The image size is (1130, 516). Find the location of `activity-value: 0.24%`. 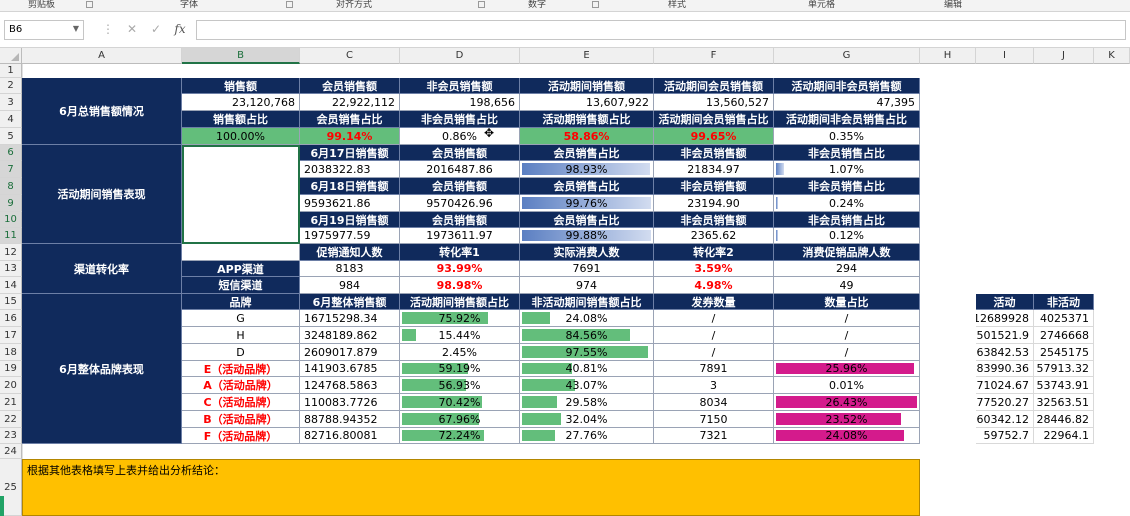

activity-value: 0.24% is located at coordinates (847, 203).